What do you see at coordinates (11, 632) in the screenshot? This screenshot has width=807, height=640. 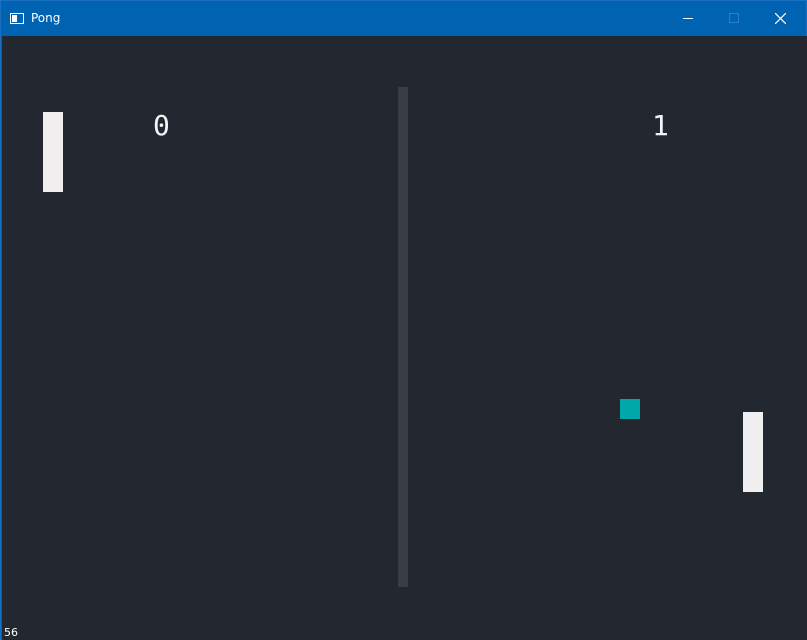 I see `fps-counter: 56` at bounding box center [11, 632].